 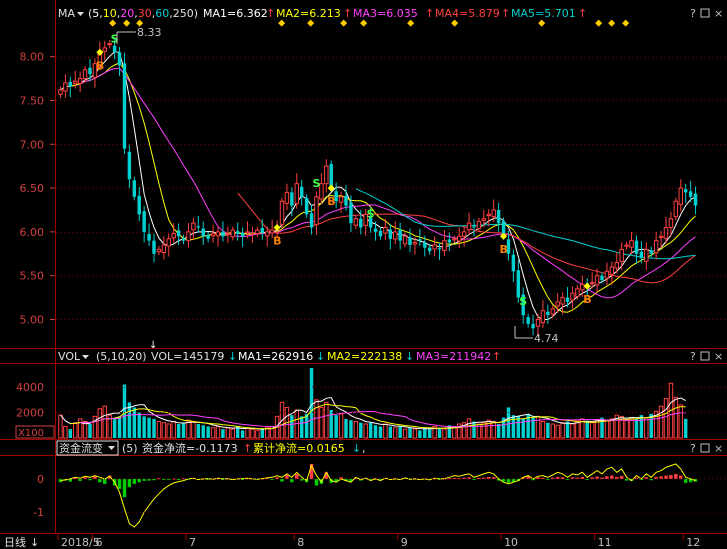 I want to click on flow-indicator-name: 资金流变, so click(x=81, y=448).